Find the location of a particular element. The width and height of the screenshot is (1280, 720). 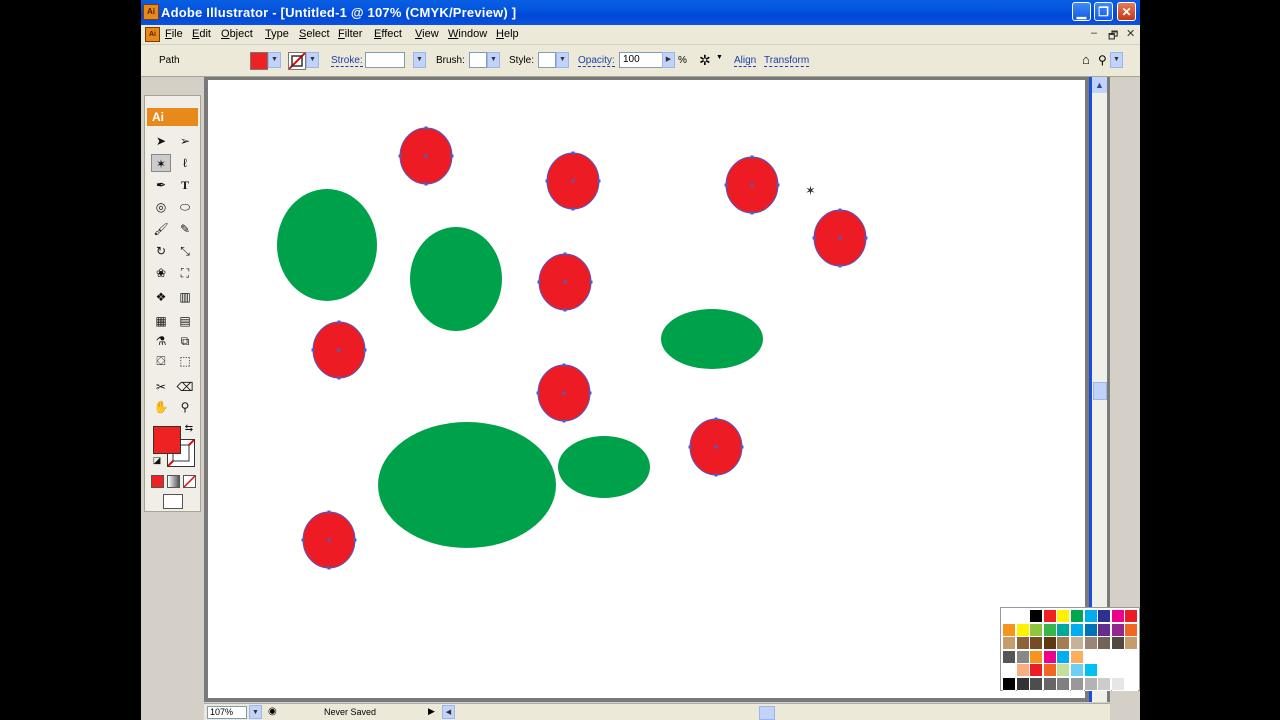

type-tool-icon: T is located at coordinates (185, 185).